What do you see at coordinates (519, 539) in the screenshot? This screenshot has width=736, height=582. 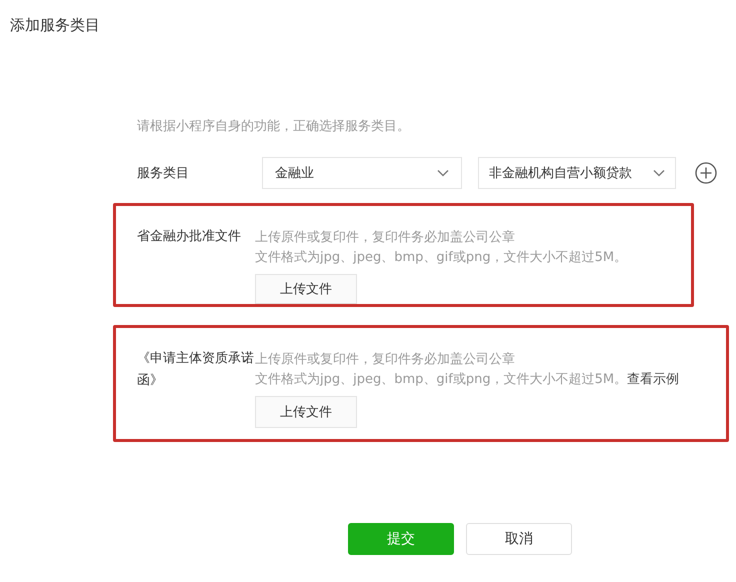 I see `cancel-button: 取消` at bounding box center [519, 539].